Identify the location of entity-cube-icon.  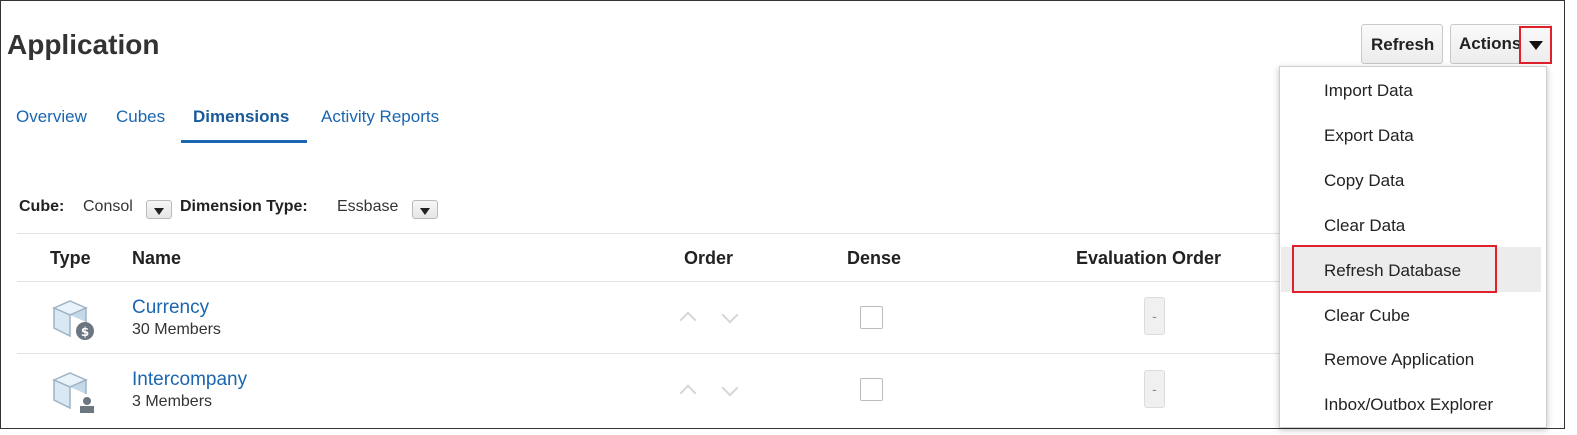
(73, 392).